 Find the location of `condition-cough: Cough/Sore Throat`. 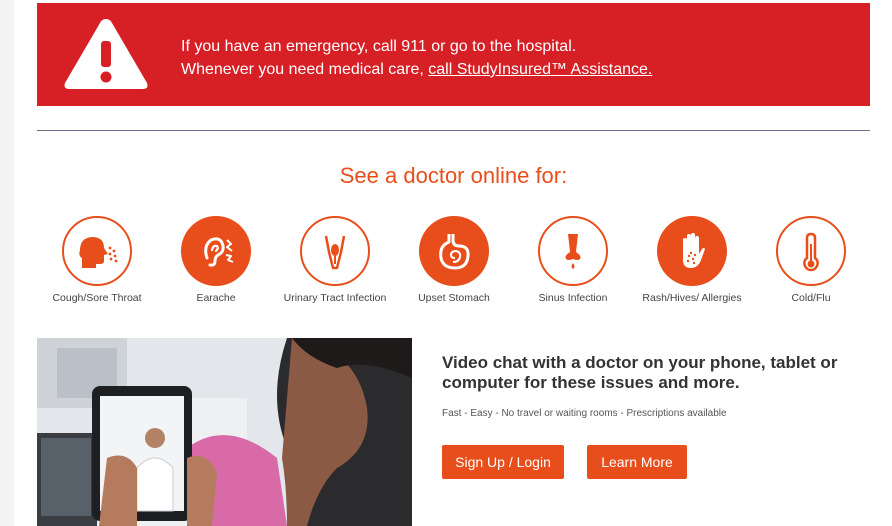

condition-cough: Cough/Sore Throat is located at coordinates (97, 260).